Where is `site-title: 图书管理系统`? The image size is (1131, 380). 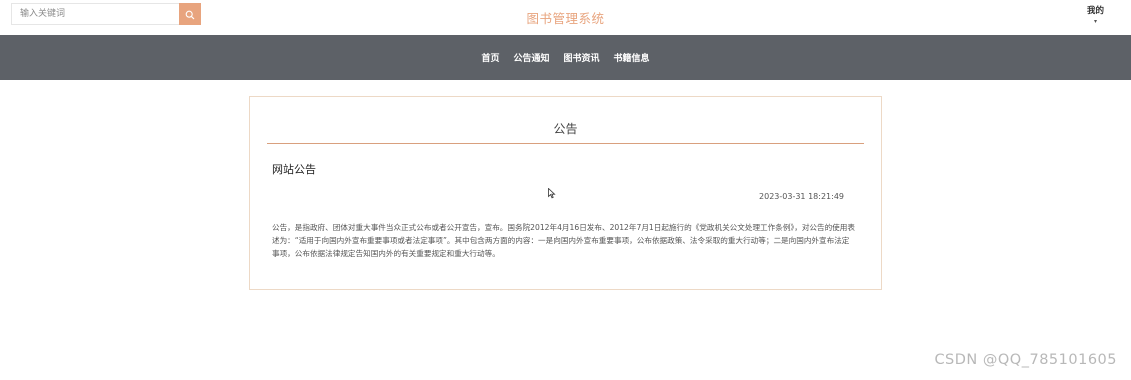 site-title: 图书管理系统 is located at coordinates (565, 18).